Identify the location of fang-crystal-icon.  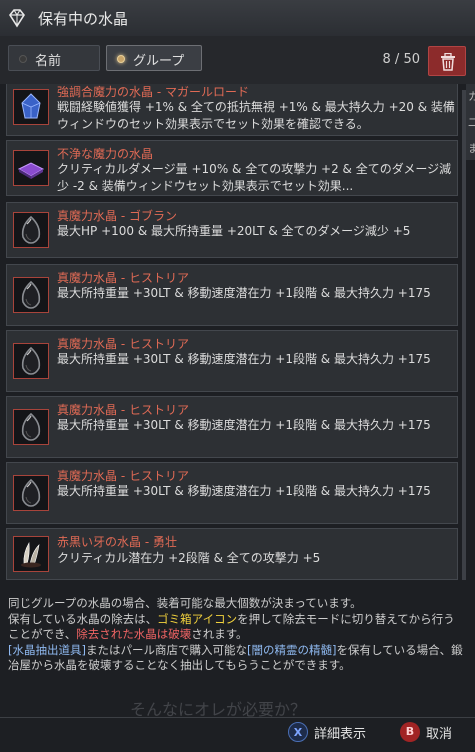
(31, 555).